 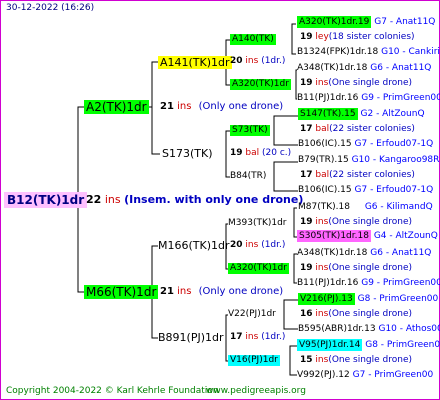 What do you see at coordinates (323, 160) in the screenshot?
I see `gen5-queen-id: B79(TR).15` at bounding box center [323, 160].